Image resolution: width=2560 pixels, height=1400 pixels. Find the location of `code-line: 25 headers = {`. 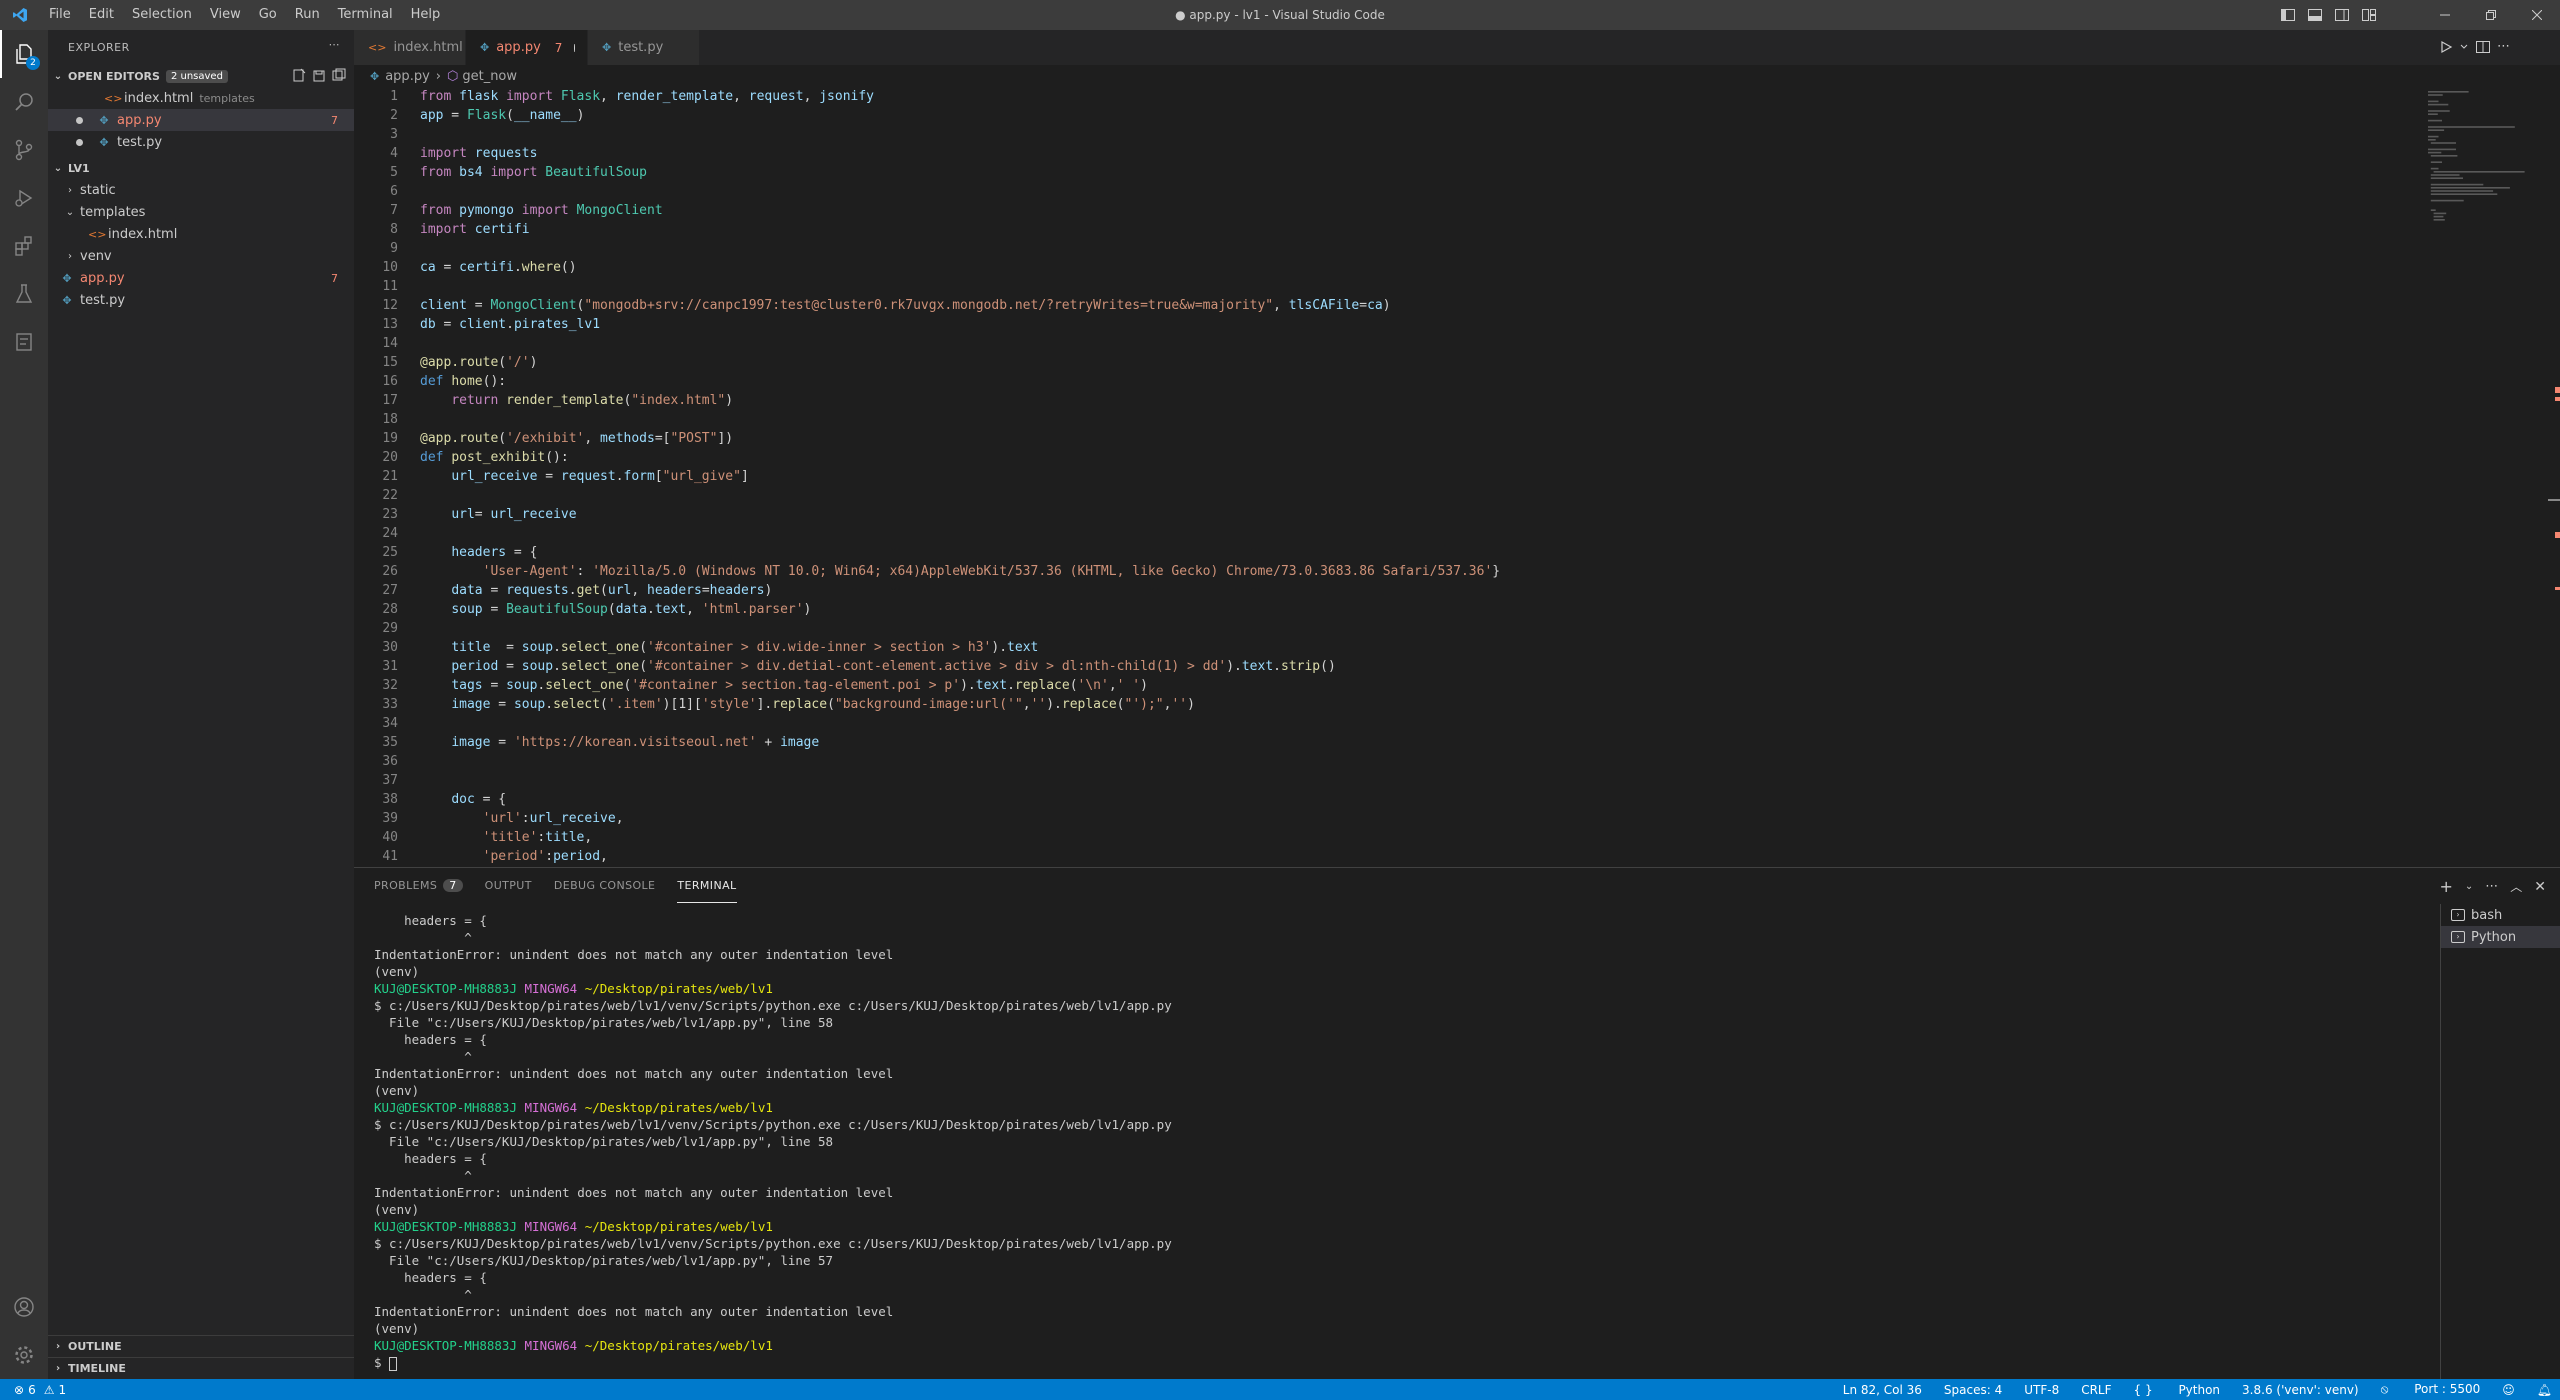

code-line: 25 headers = { is located at coordinates (1457, 552).